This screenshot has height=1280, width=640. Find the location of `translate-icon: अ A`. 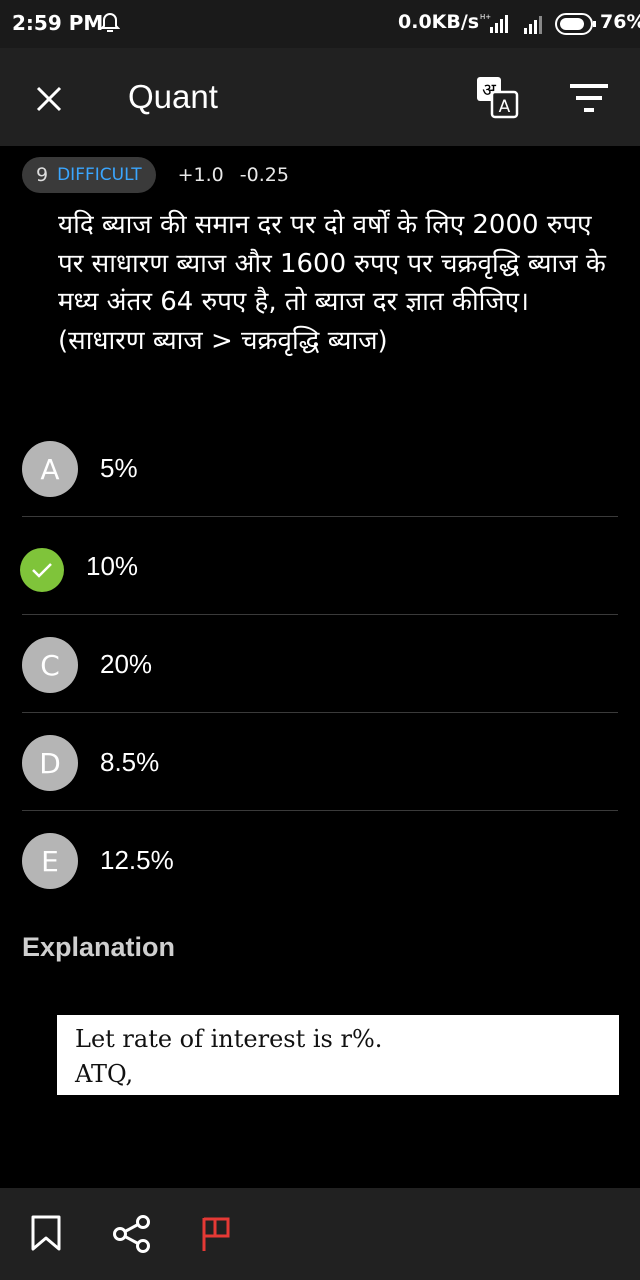

translate-icon: अ A is located at coordinates (498, 98).